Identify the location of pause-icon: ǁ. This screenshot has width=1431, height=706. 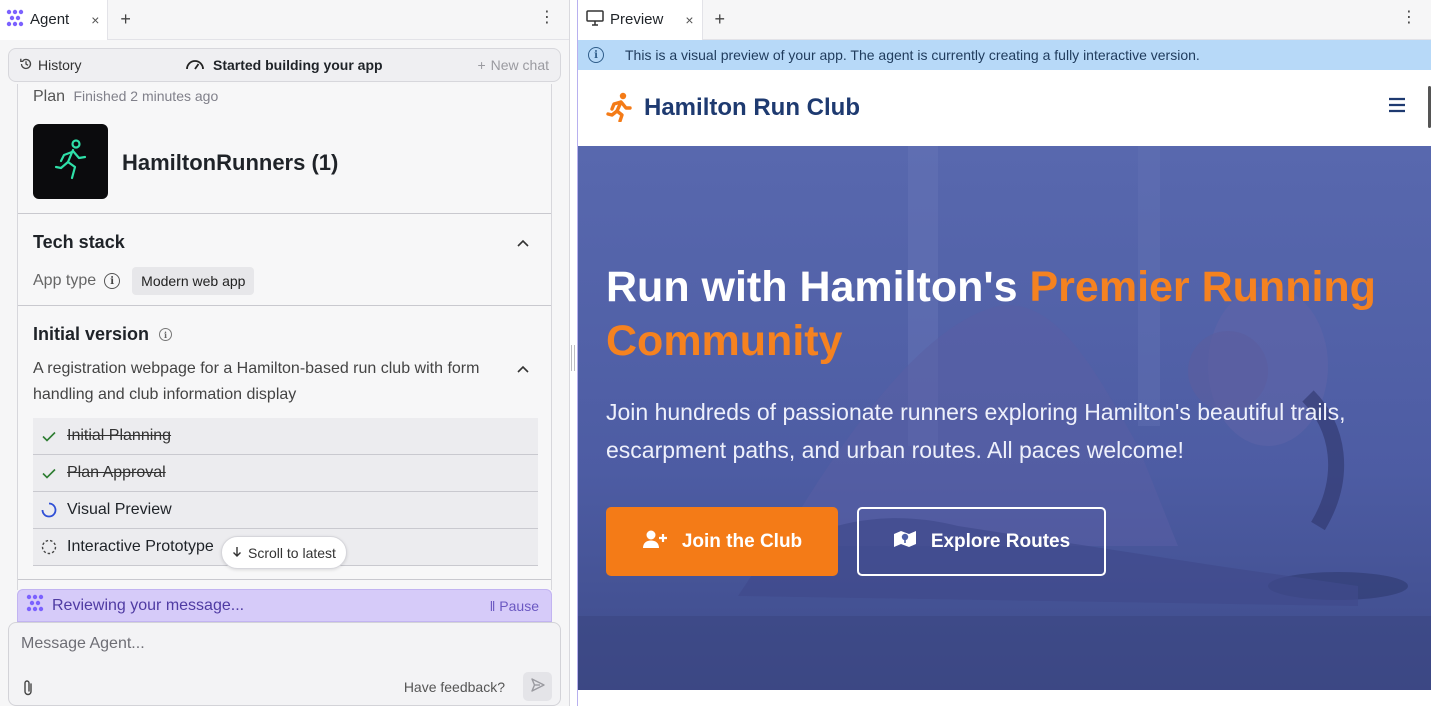
(492, 605).